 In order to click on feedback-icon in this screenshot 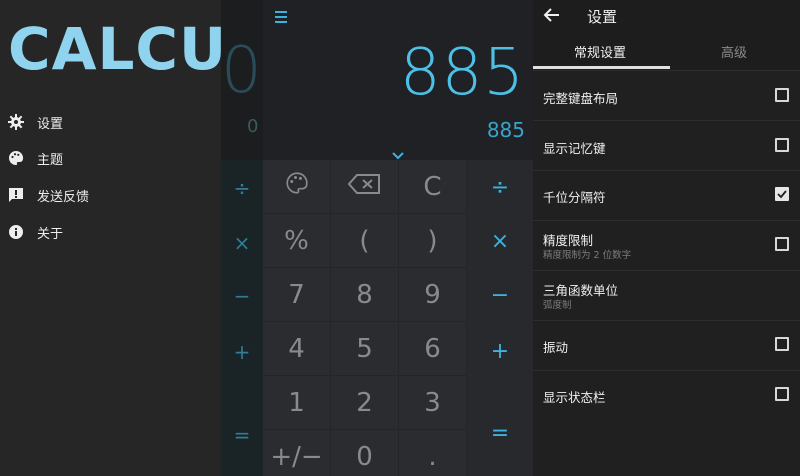, I will do `click(16, 195)`.